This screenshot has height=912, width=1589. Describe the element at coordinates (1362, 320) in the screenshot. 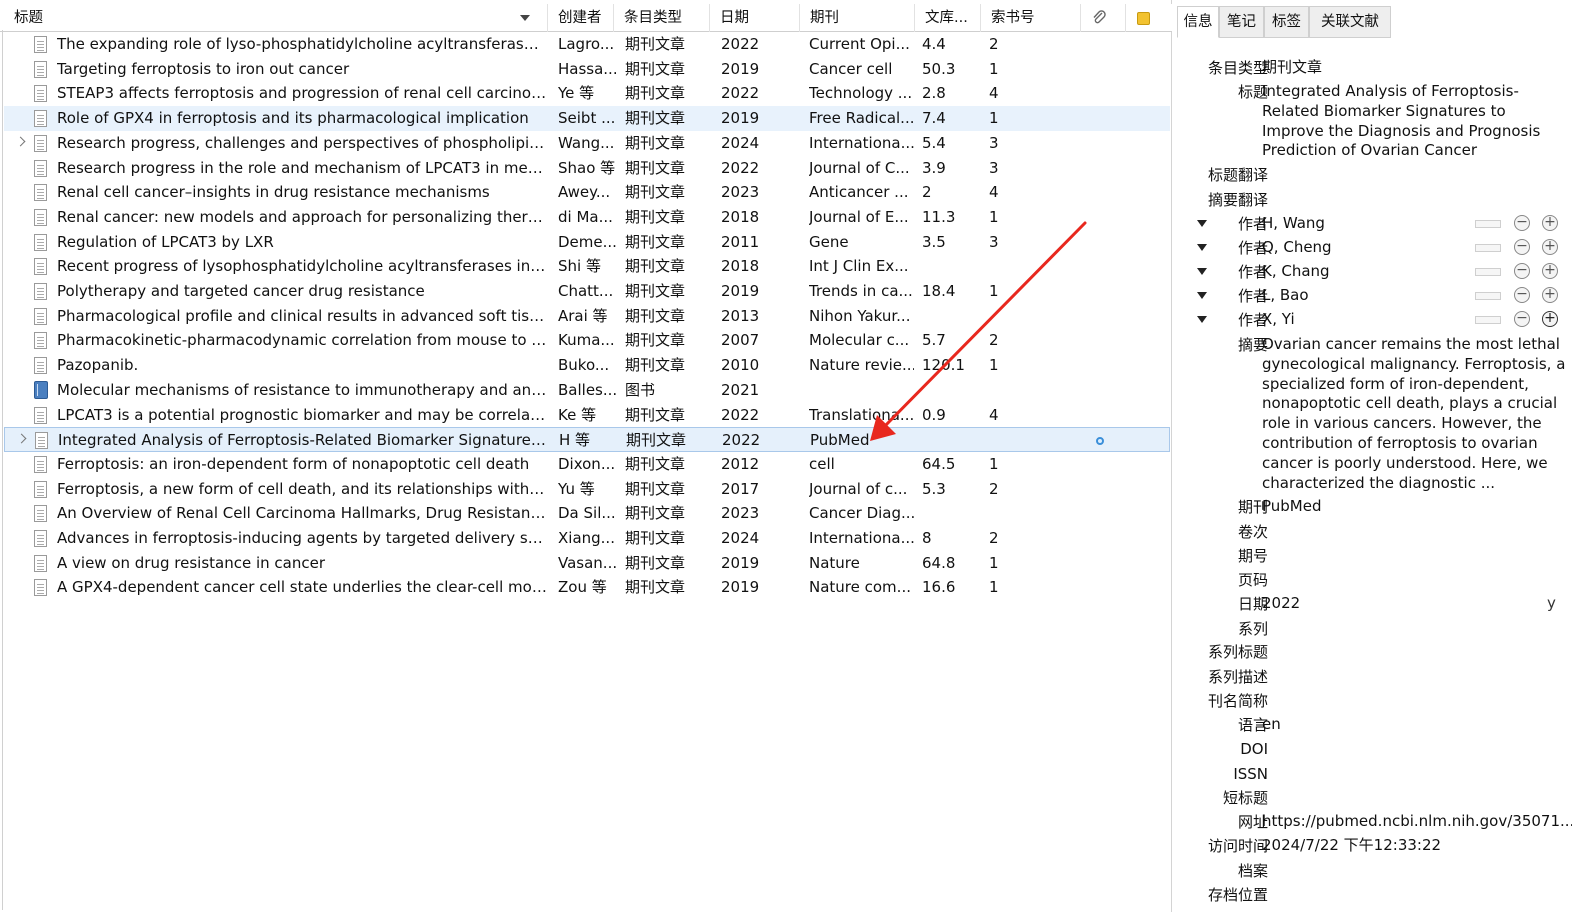

I see `field-creator: X, Yi` at that location.